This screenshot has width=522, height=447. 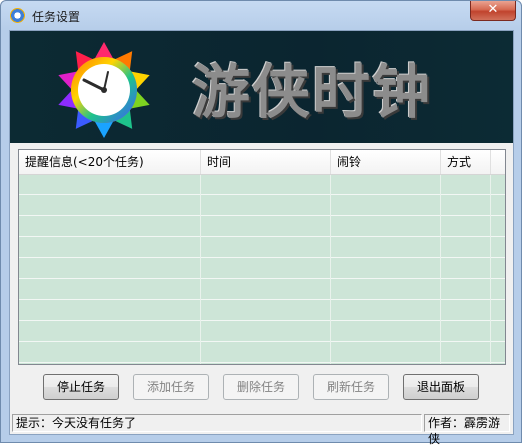 I want to click on status-bar: 提示：今天没有任务了 作者：霹雳游侠, so click(x=261, y=429).